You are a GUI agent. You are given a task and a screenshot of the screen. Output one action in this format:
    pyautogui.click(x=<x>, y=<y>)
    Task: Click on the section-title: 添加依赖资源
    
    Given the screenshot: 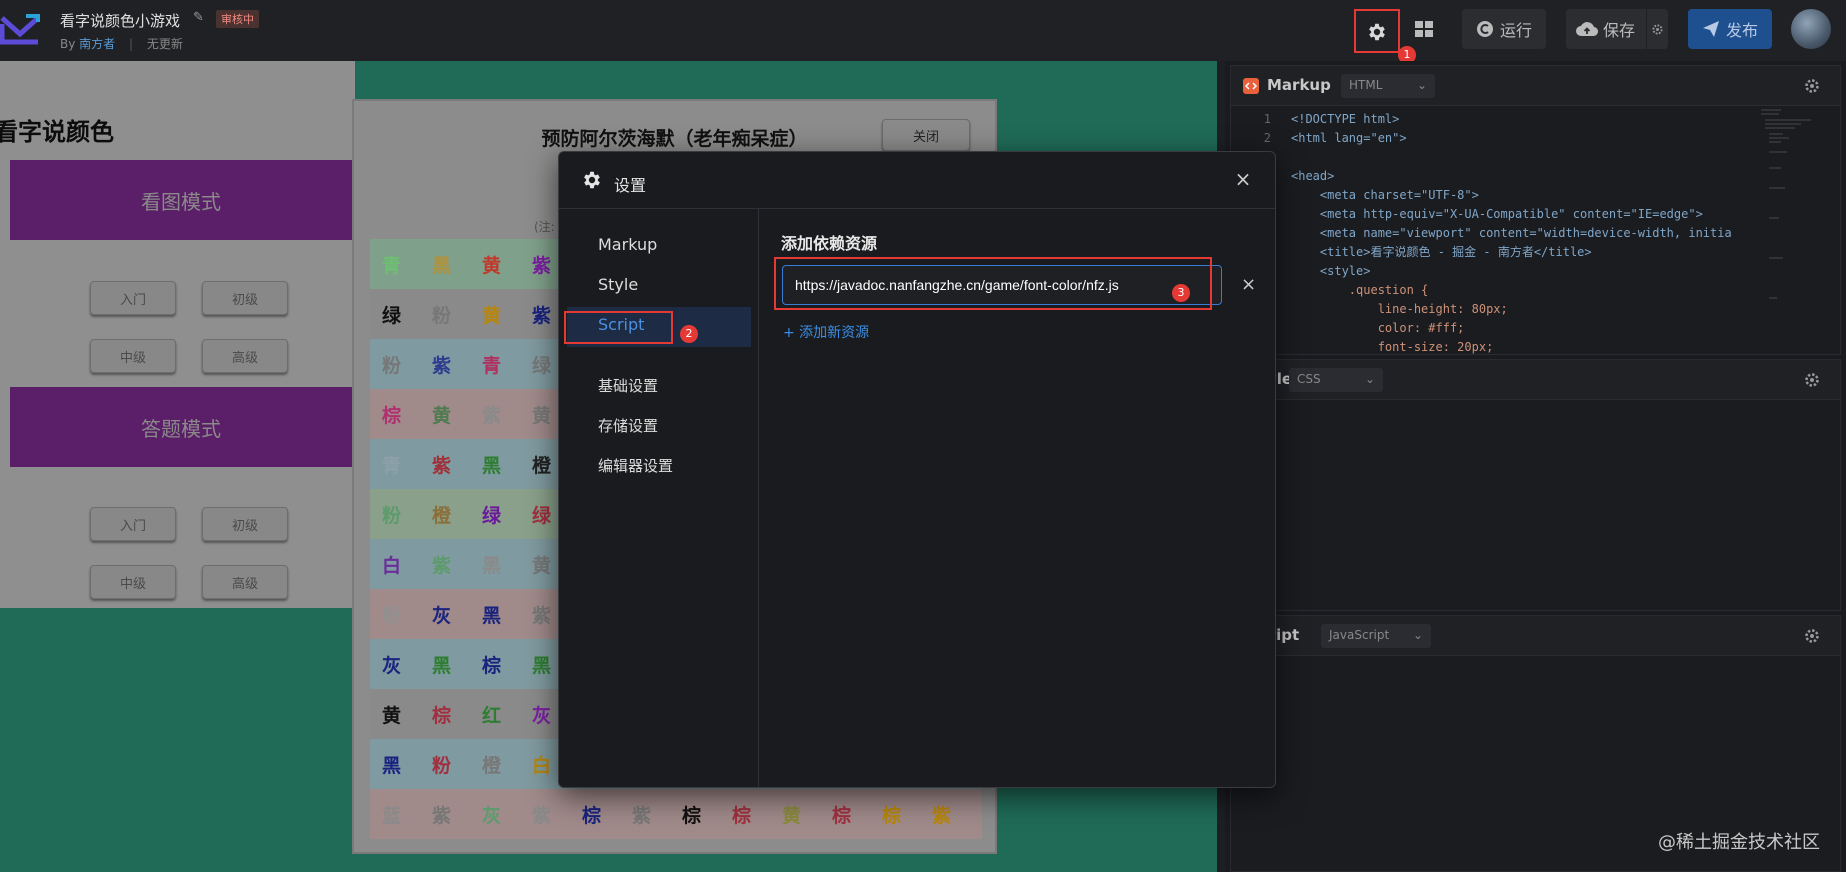 What is the action you would take?
    pyautogui.click(x=829, y=243)
    